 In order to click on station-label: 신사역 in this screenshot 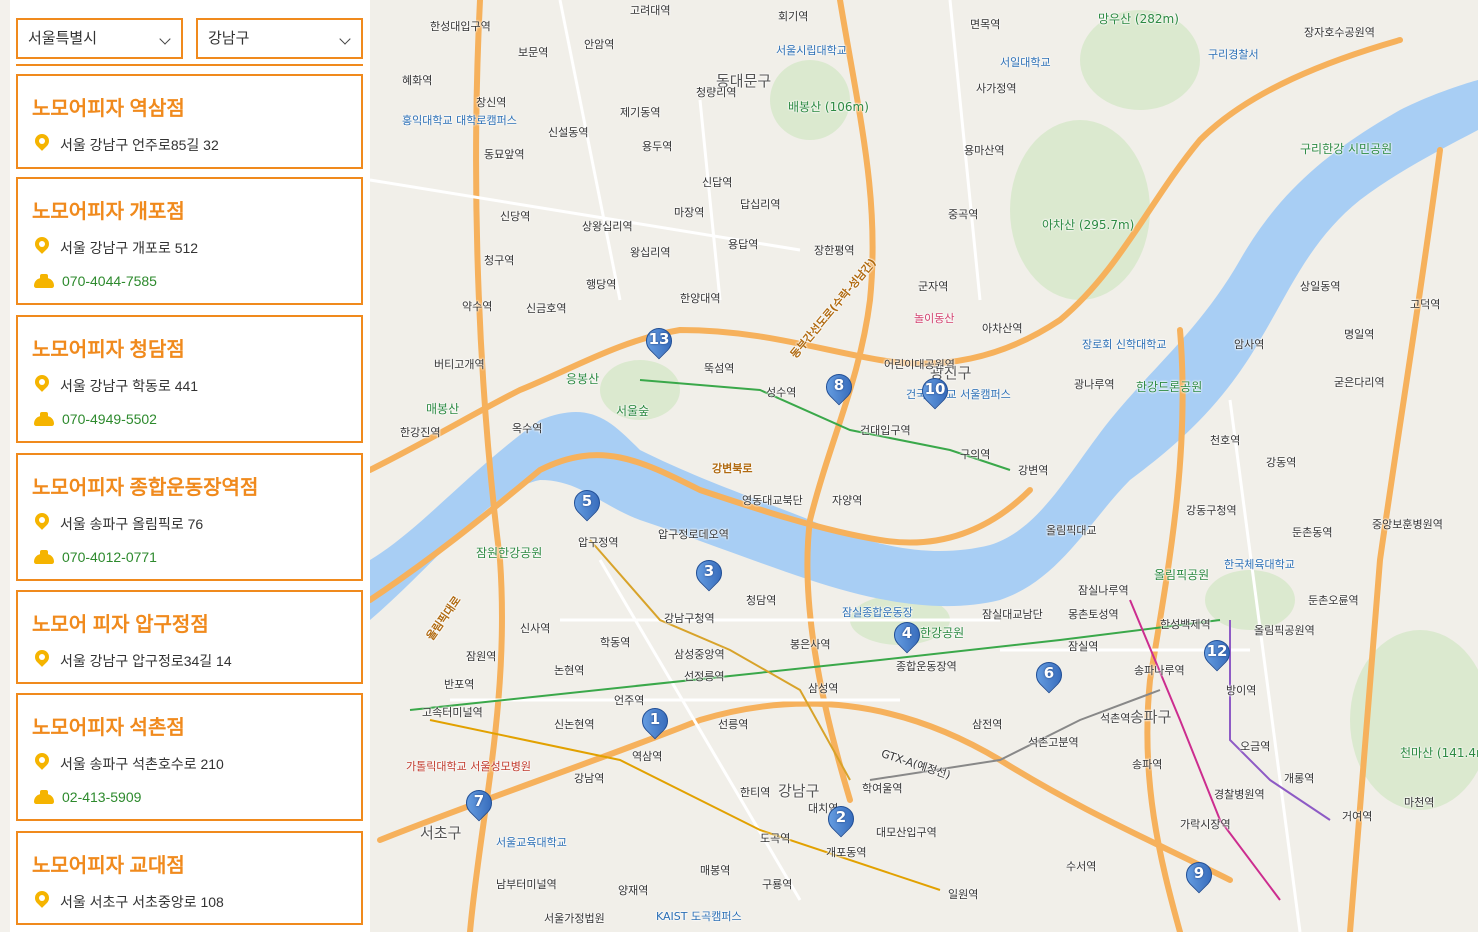, I will do `click(535, 628)`.